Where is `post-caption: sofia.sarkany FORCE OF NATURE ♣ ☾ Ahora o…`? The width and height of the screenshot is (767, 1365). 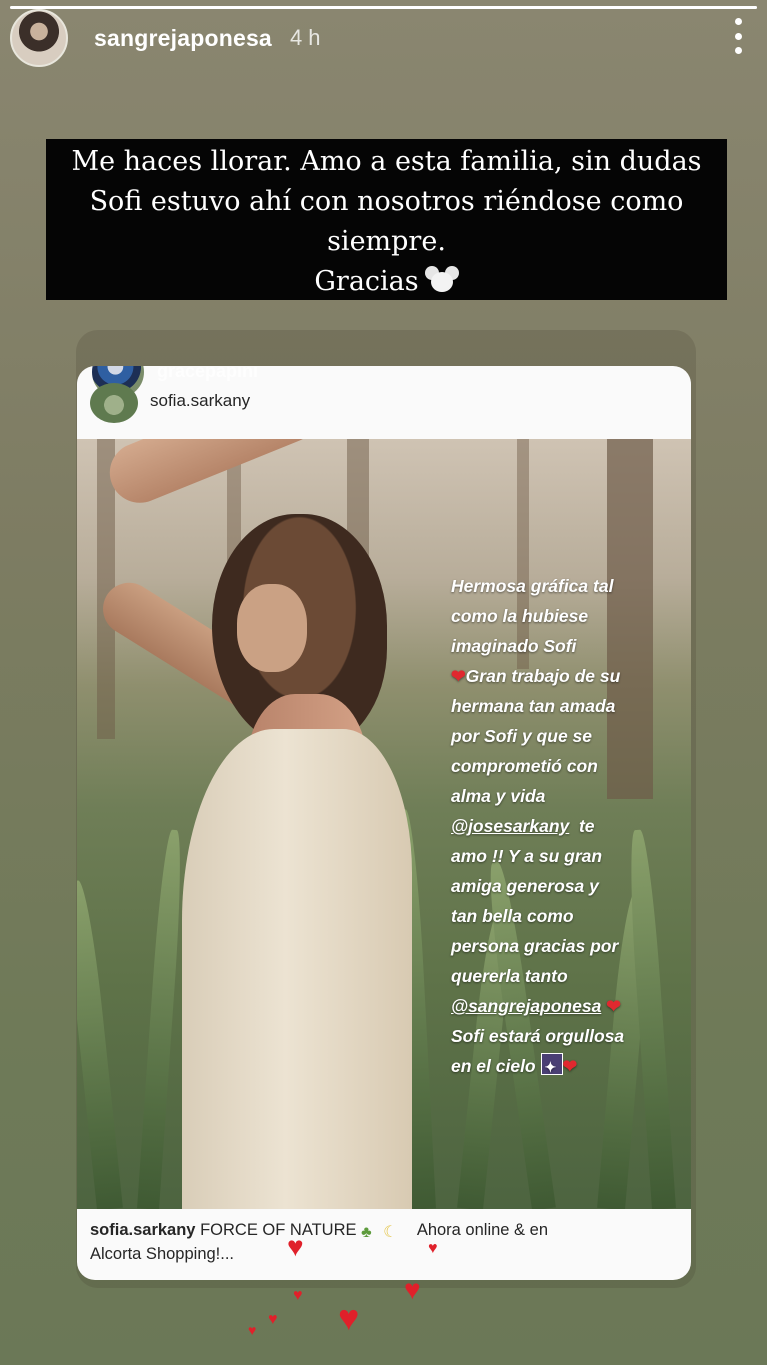
post-caption: sofia.sarkany FORCE OF NATURE ♣ ☾ Ahora o… is located at coordinates (382, 1242).